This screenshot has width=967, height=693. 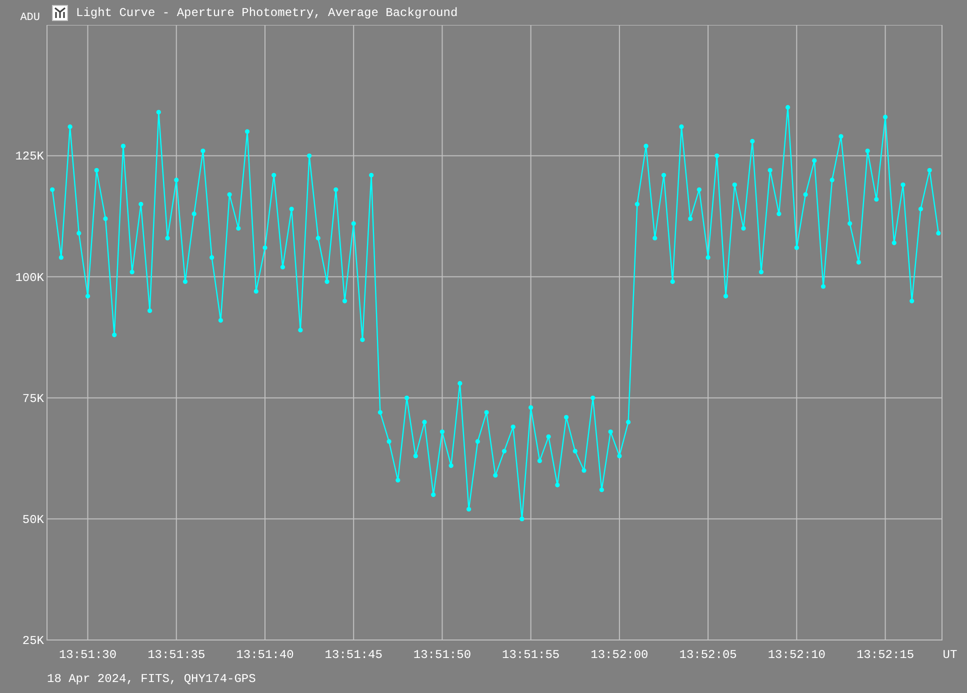 What do you see at coordinates (177, 655) in the screenshot?
I see `x-tick-label: 13:51:35` at bounding box center [177, 655].